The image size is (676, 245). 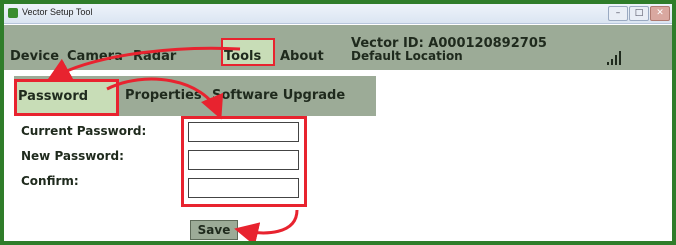 I want to click on confirm-label: Confirm:, so click(x=50, y=181).